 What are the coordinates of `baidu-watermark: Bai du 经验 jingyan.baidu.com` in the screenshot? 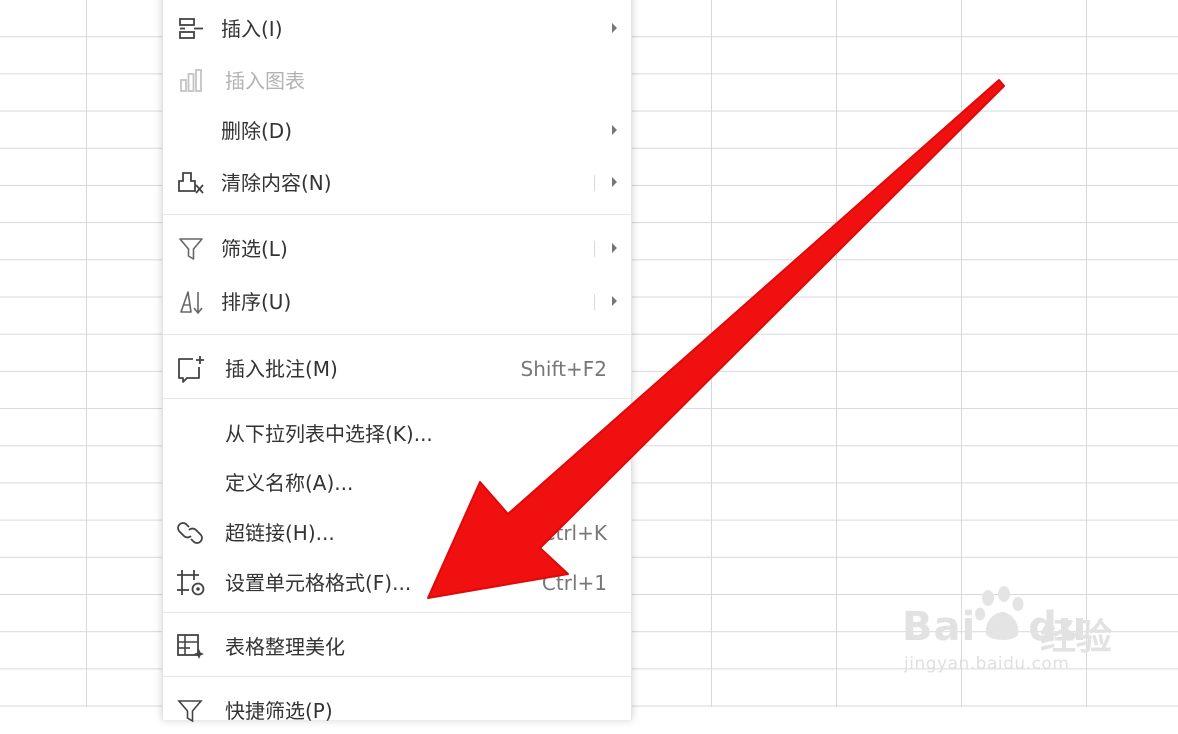 It's located at (1012, 634).